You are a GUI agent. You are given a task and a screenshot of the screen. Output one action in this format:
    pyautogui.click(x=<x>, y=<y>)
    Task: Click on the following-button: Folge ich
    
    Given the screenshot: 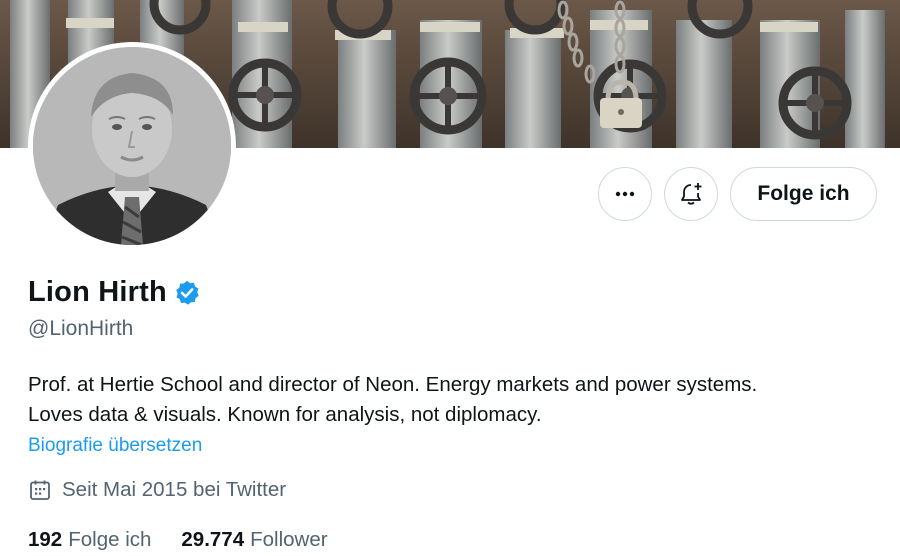 What is the action you would take?
    pyautogui.click(x=803, y=194)
    